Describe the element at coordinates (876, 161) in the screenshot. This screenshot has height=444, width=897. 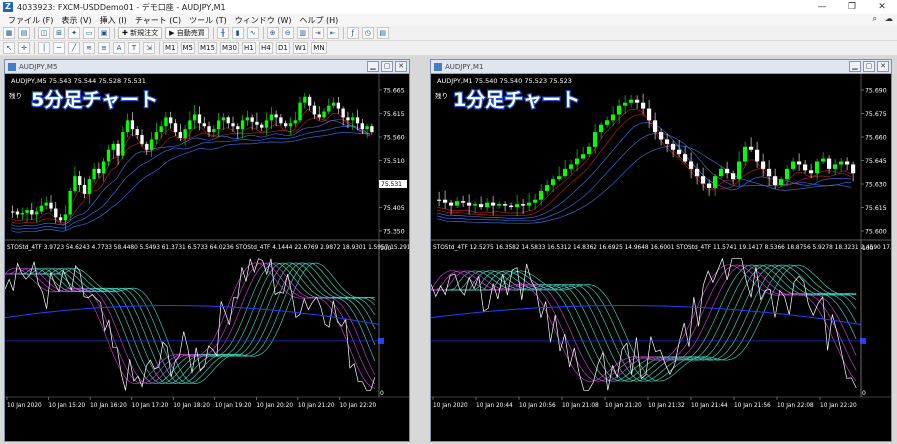
I see `price-tick-label: 75.645` at that location.